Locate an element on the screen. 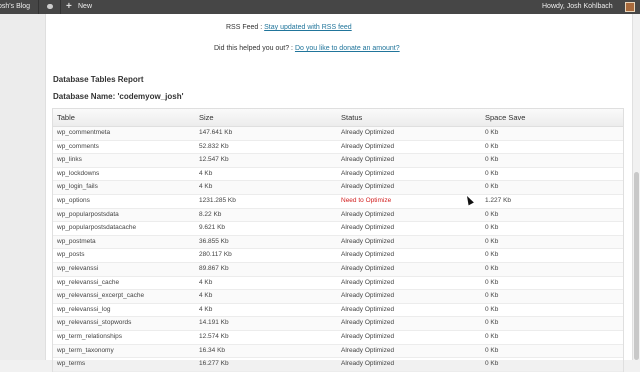 The width and height of the screenshot is (640, 372). table-name-cell: wp_lockdowns is located at coordinates (78, 173).